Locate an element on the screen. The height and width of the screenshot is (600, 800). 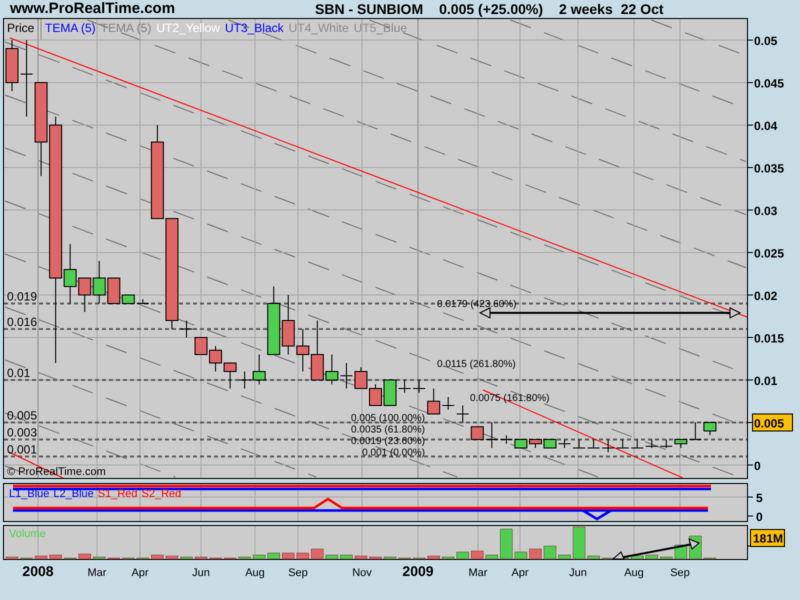
level-label: 0.001 is located at coordinates (22, 449).